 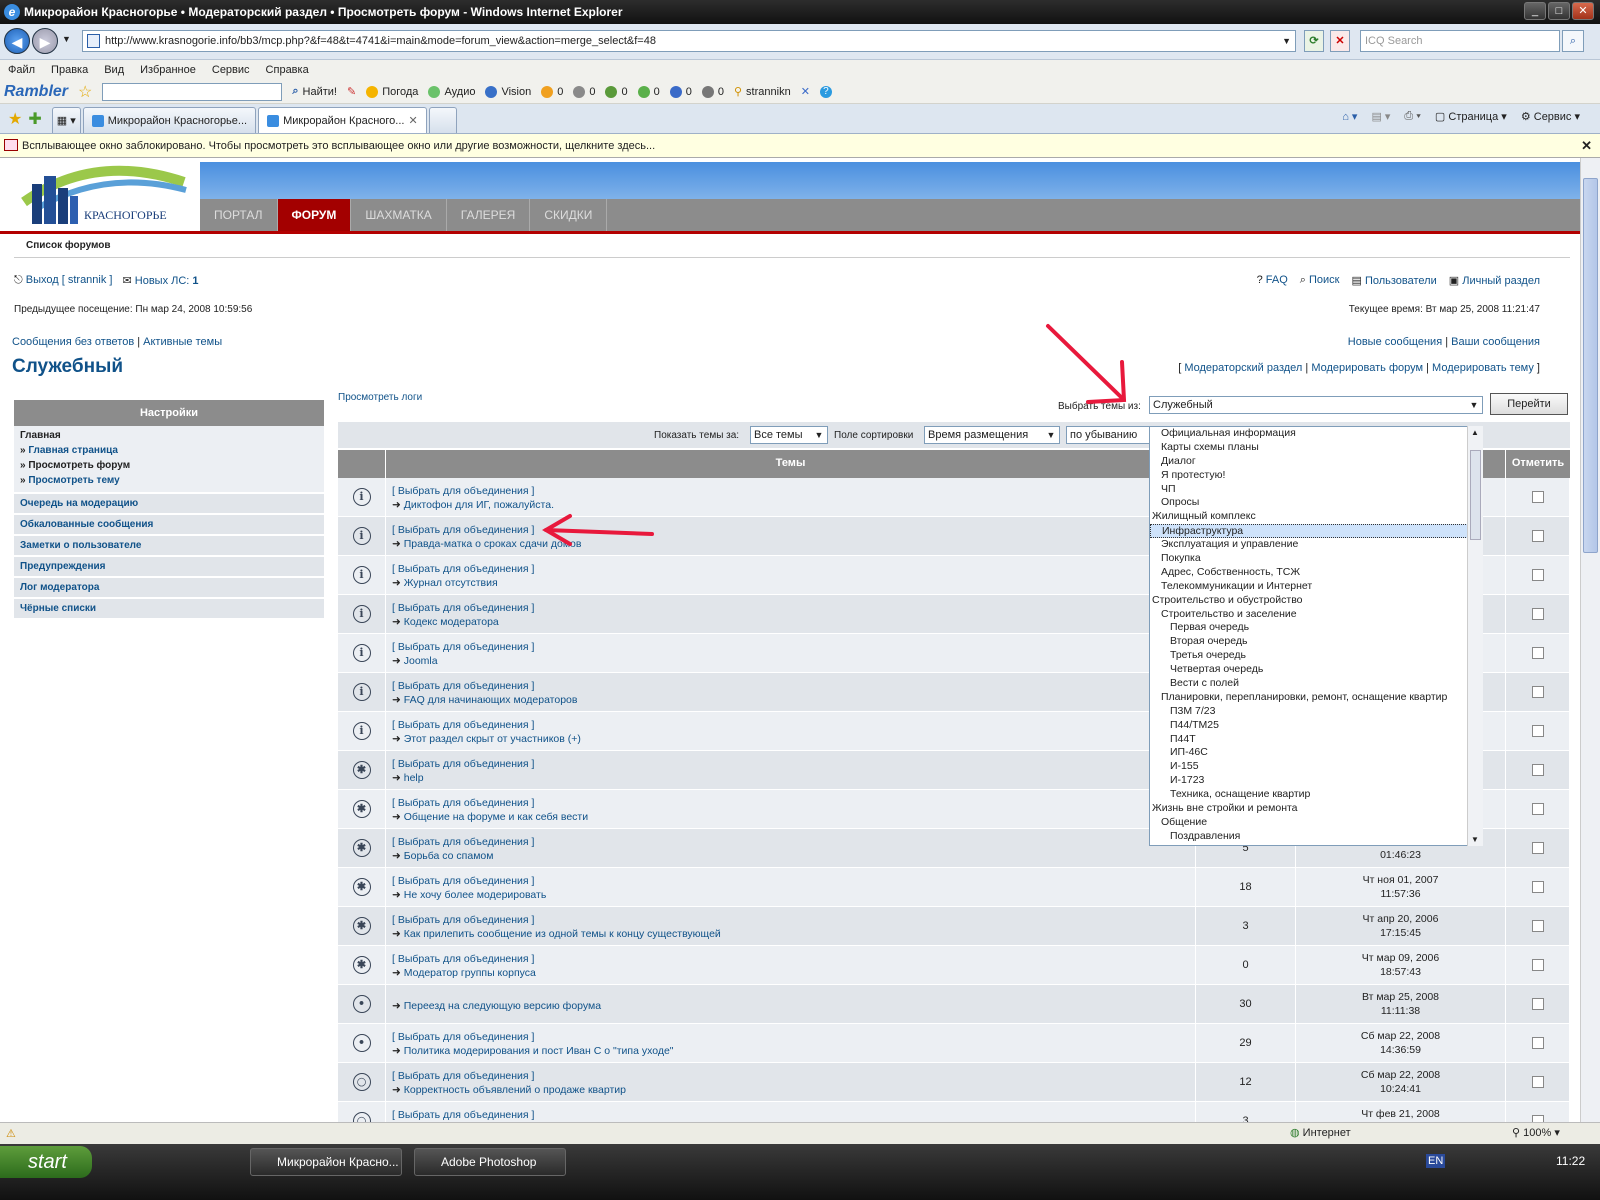 What do you see at coordinates (491, 700) in the screenshot?
I see `topic-title: FAQ для начинающих модераторов` at bounding box center [491, 700].